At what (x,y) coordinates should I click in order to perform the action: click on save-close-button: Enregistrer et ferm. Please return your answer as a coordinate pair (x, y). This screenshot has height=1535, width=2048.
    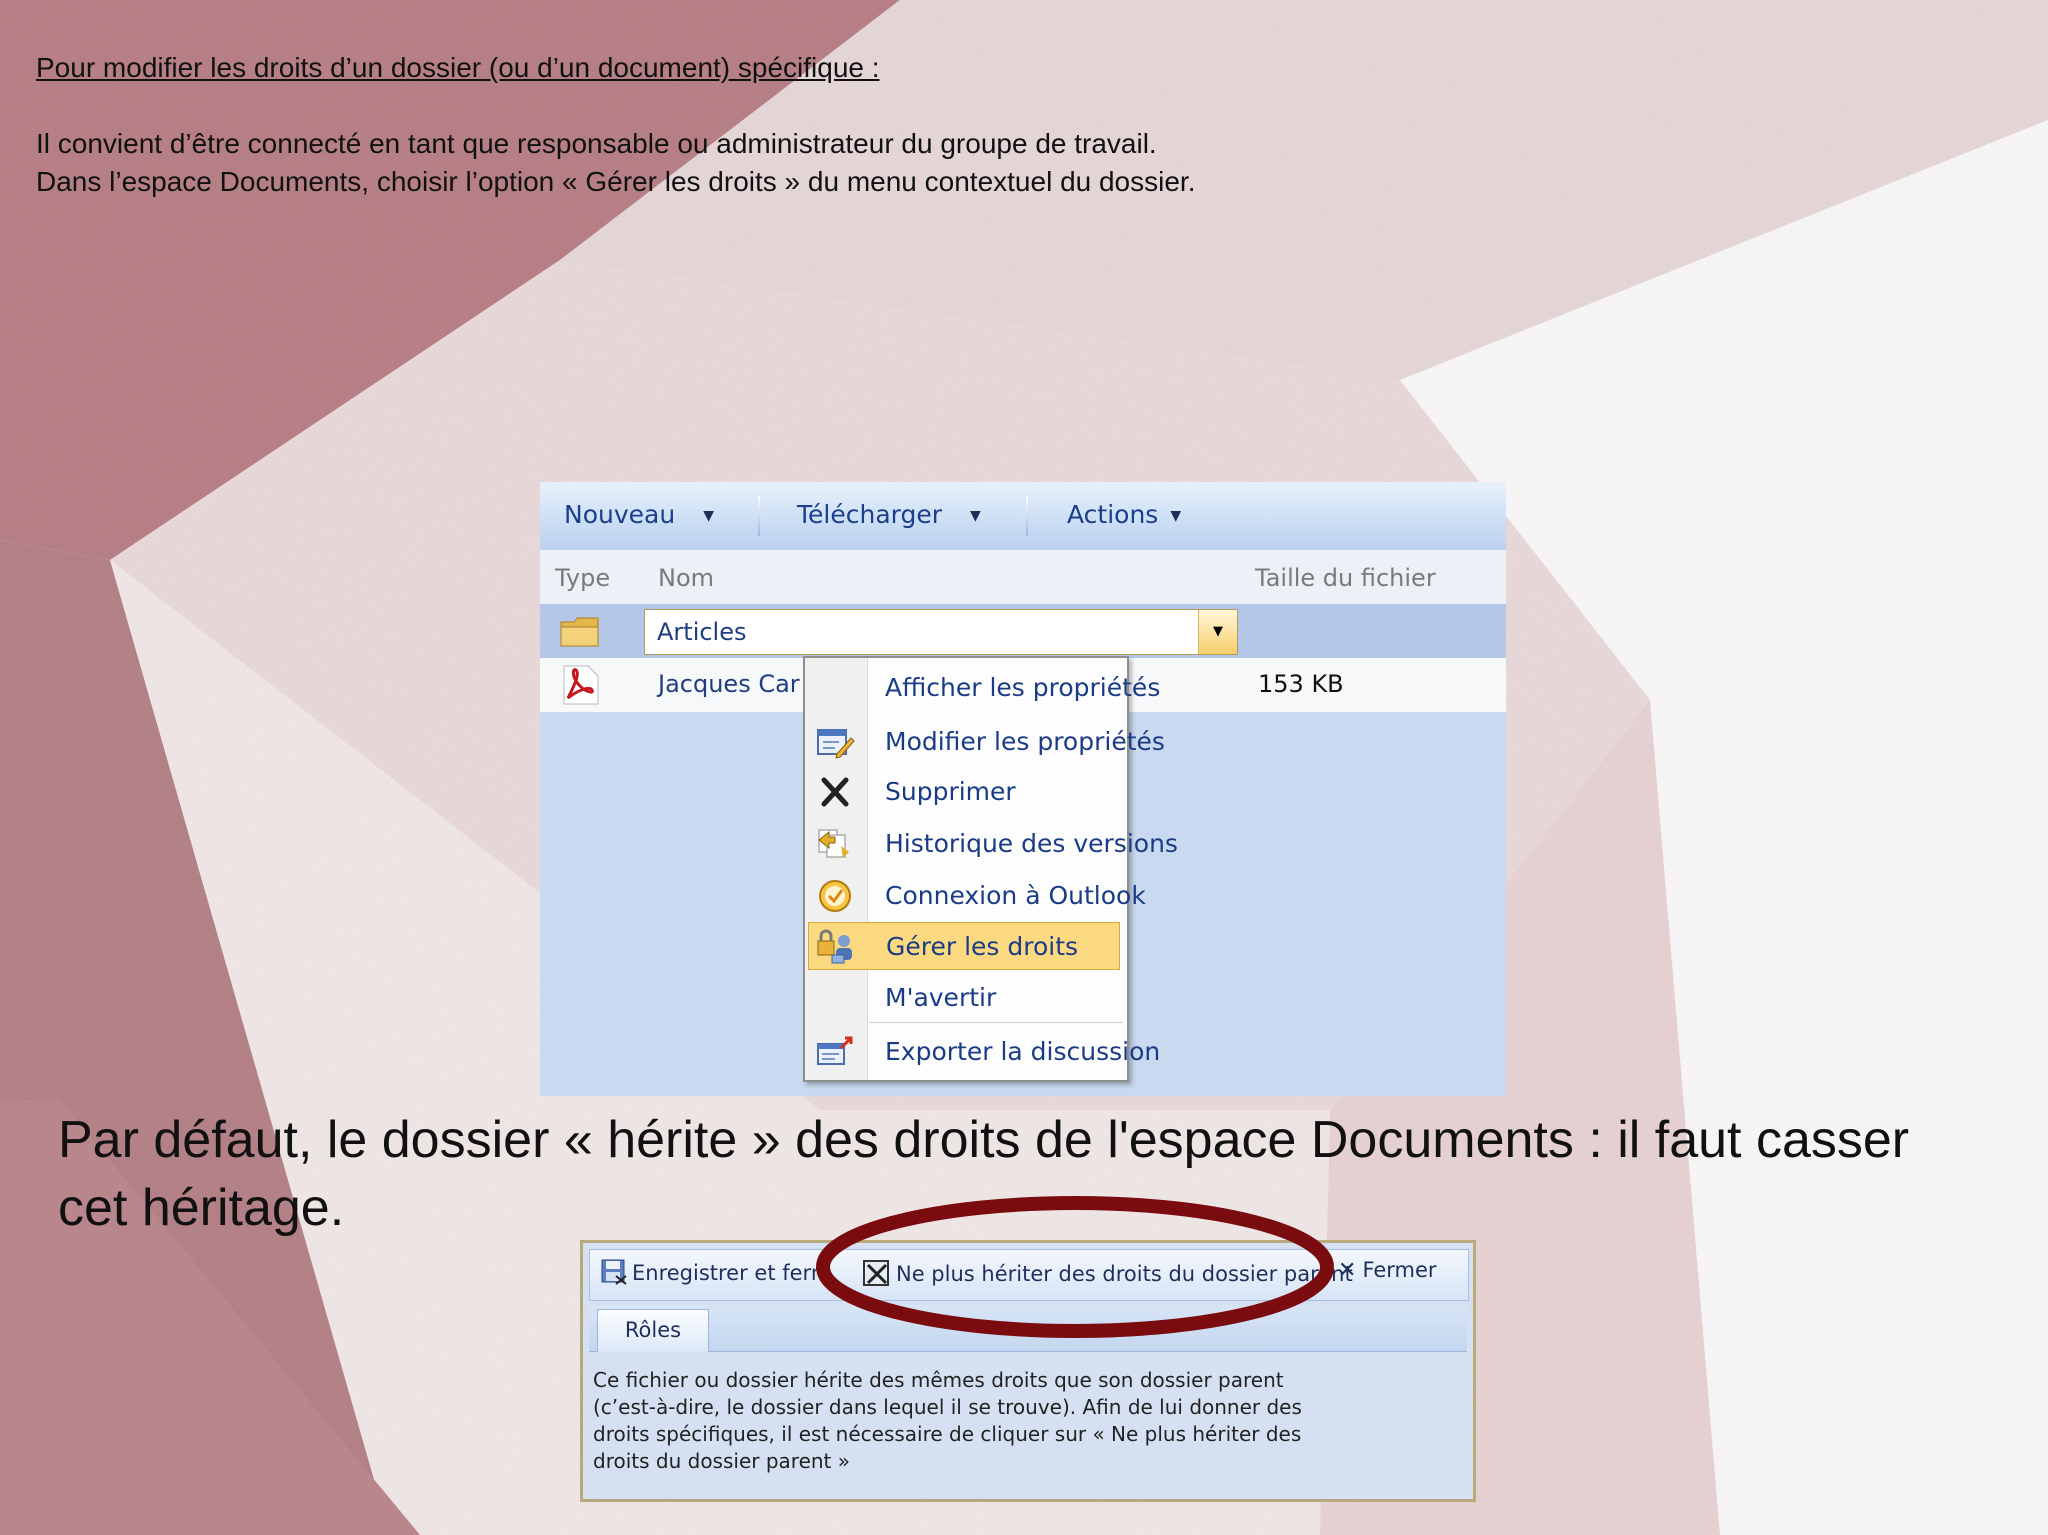
    Looking at the image, I should click on (715, 1272).